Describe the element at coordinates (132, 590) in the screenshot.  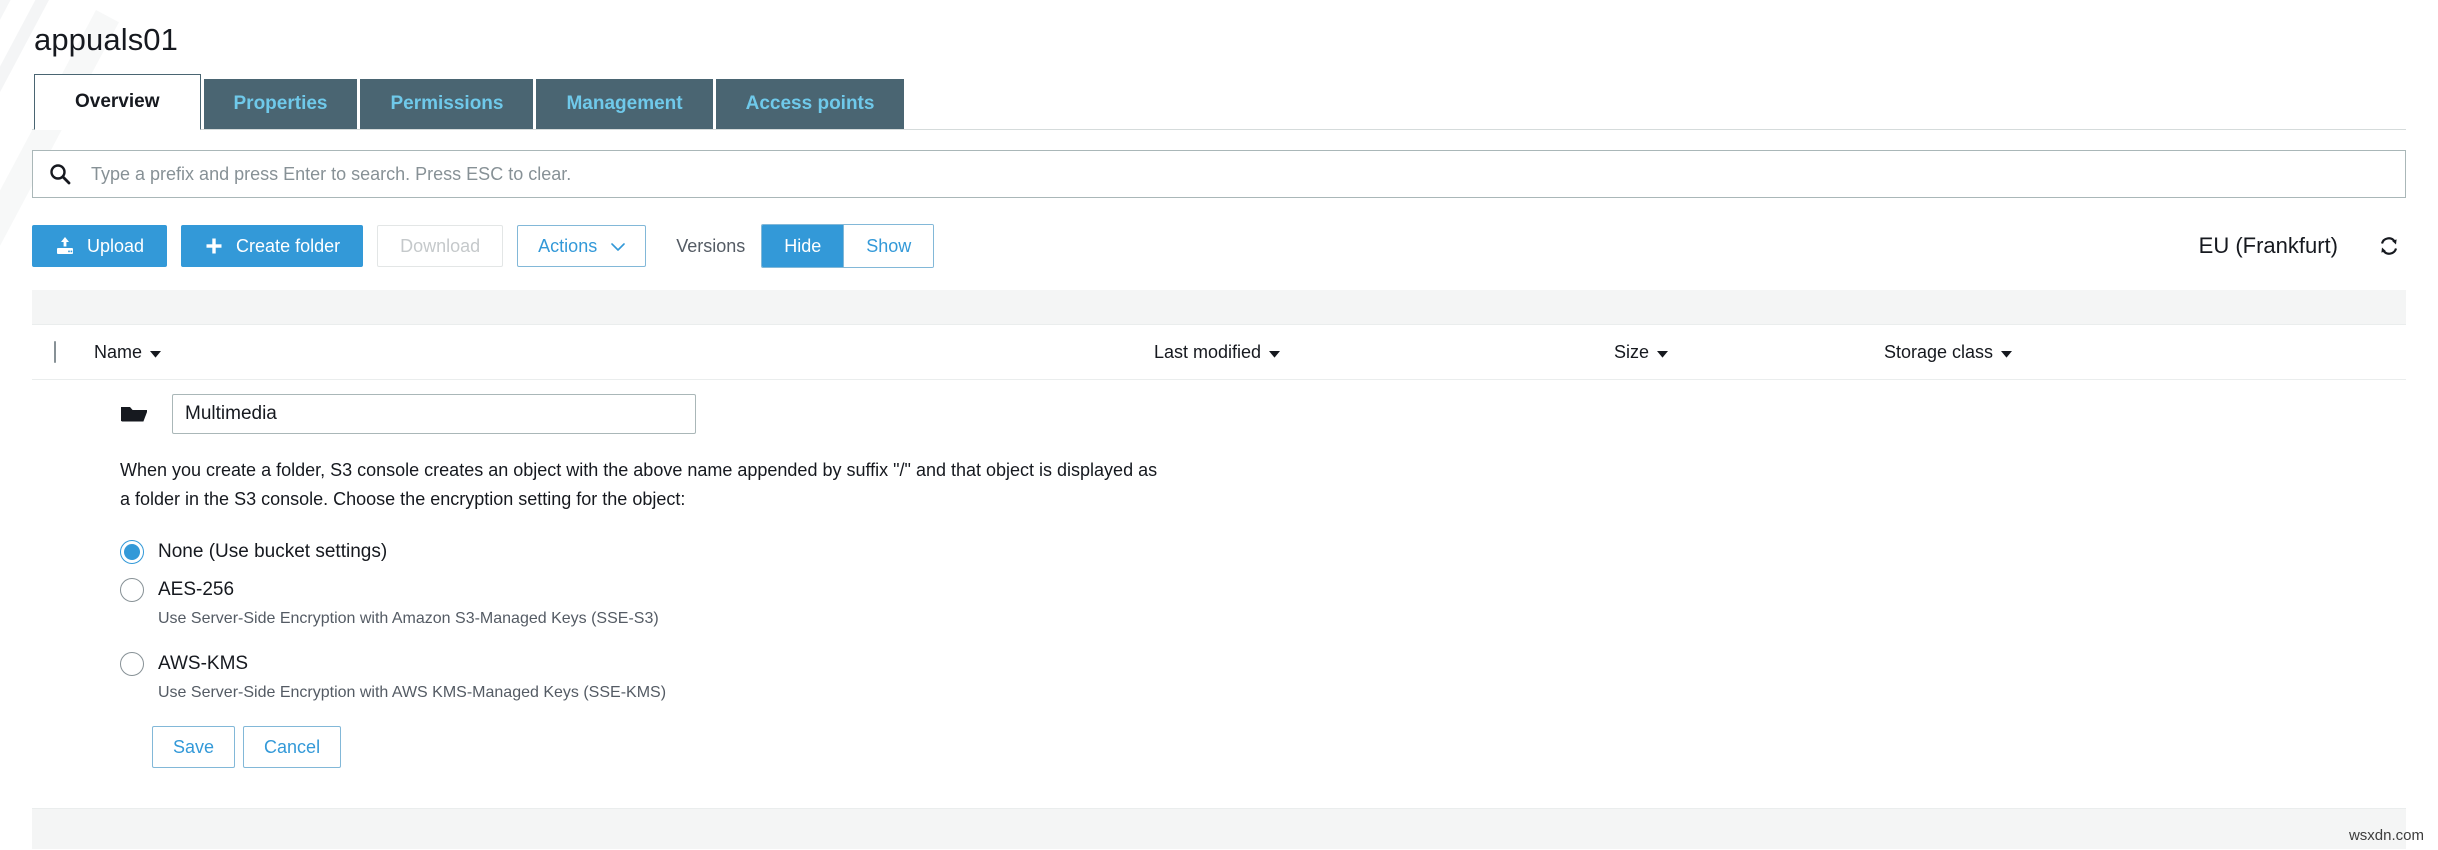
I see `radio-aes256-icon` at that location.